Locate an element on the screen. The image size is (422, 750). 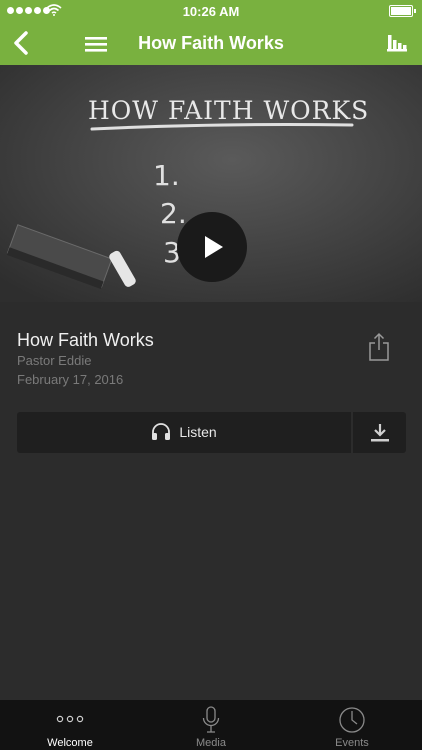
listen-label: Listen is located at coordinates (198, 432).